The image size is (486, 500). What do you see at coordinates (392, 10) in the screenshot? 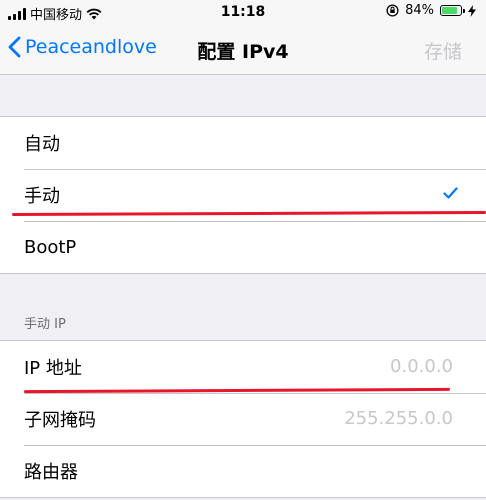
I see `rotation-lock-icon` at bounding box center [392, 10].